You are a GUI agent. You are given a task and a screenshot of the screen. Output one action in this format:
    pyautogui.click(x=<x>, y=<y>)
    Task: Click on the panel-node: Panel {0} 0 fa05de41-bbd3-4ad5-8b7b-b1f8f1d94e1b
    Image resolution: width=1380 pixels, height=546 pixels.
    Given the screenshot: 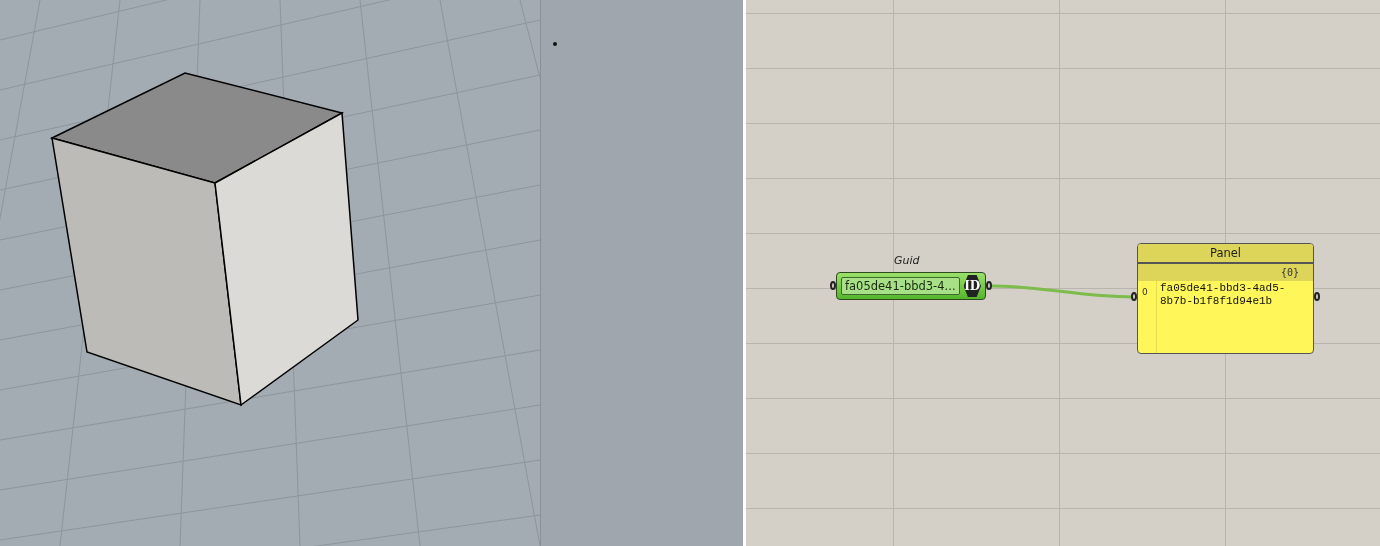 What is the action you would take?
    pyautogui.click(x=1225, y=298)
    